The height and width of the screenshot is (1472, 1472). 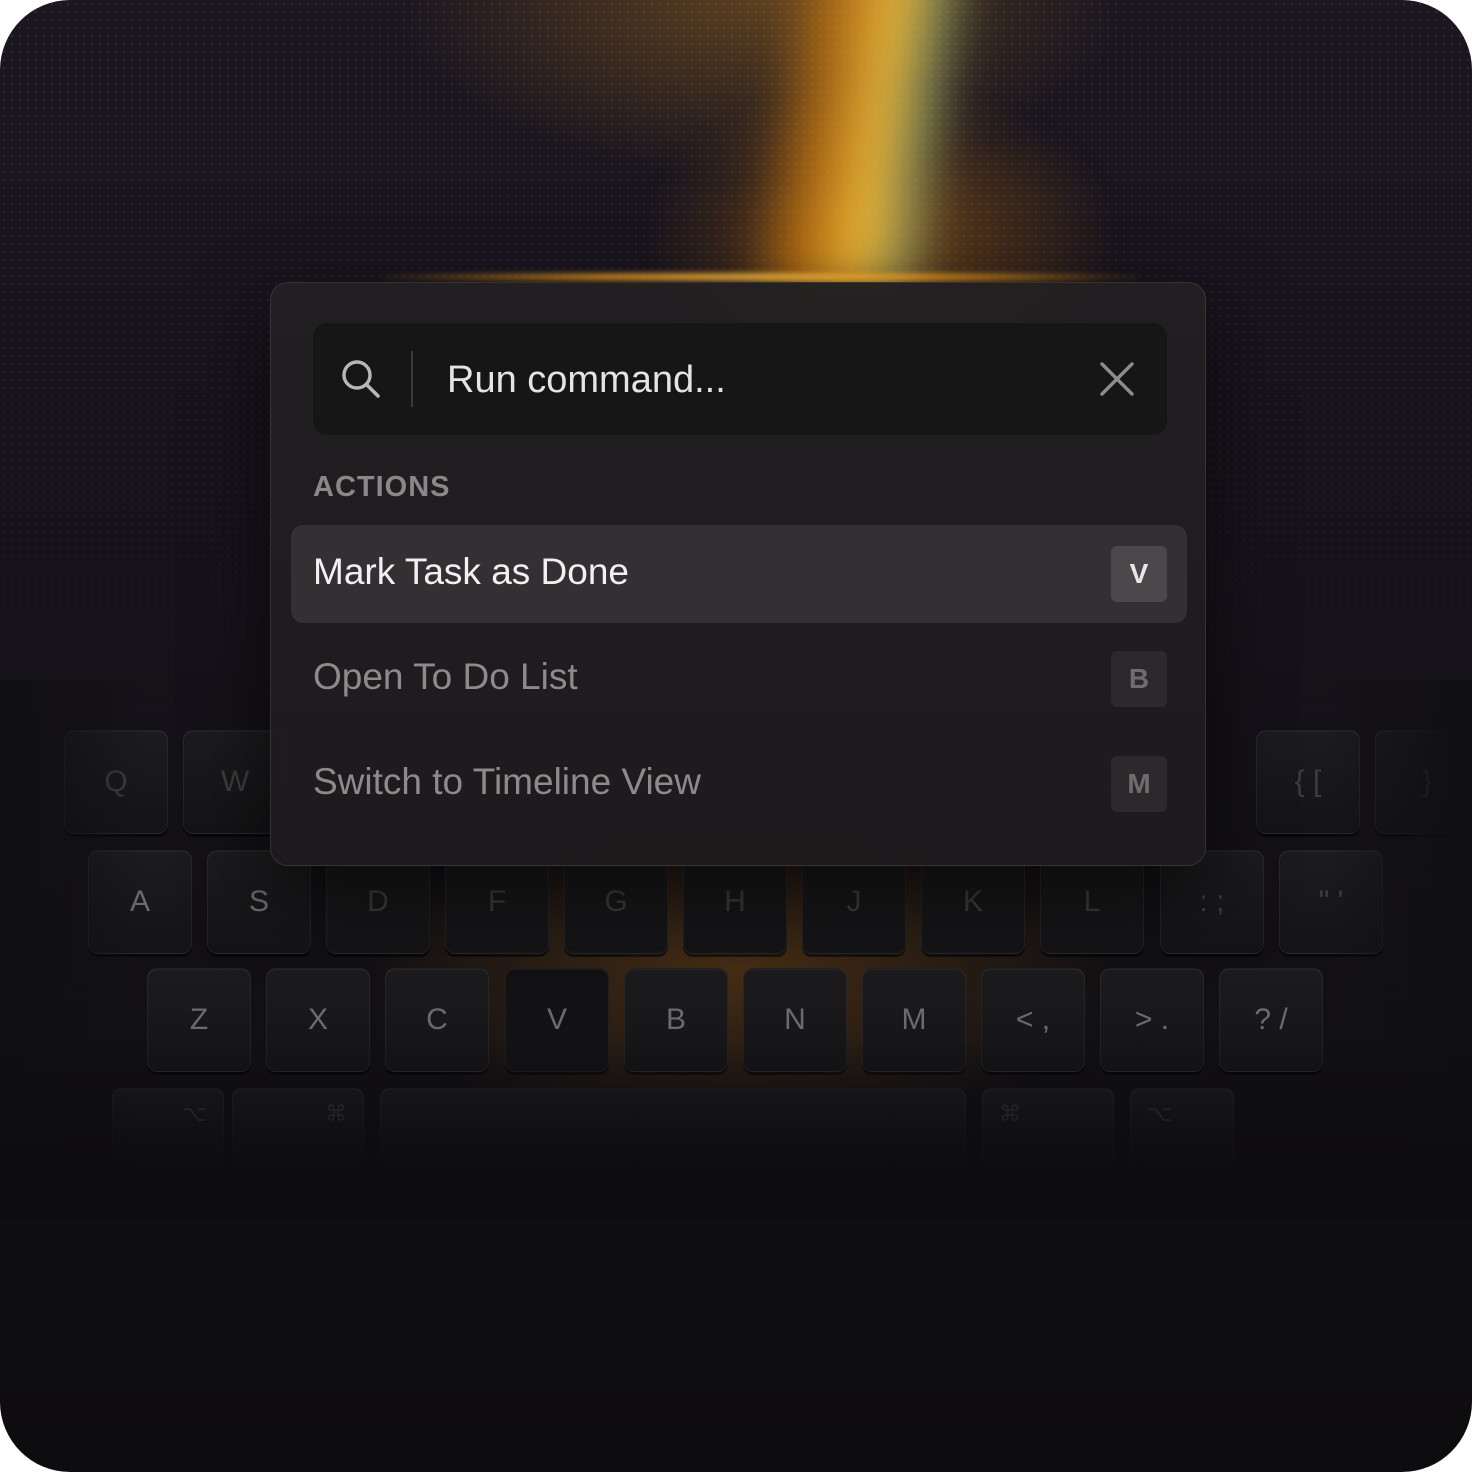 What do you see at coordinates (1139, 679) in the screenshot?
I see `shortcut-key: B` at bounding box center [1139, 679].